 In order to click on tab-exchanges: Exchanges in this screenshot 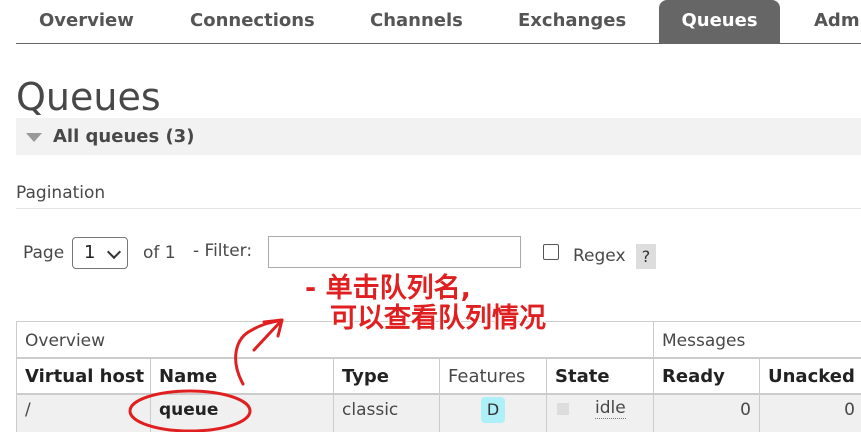, I will do `click(572, 21)`.